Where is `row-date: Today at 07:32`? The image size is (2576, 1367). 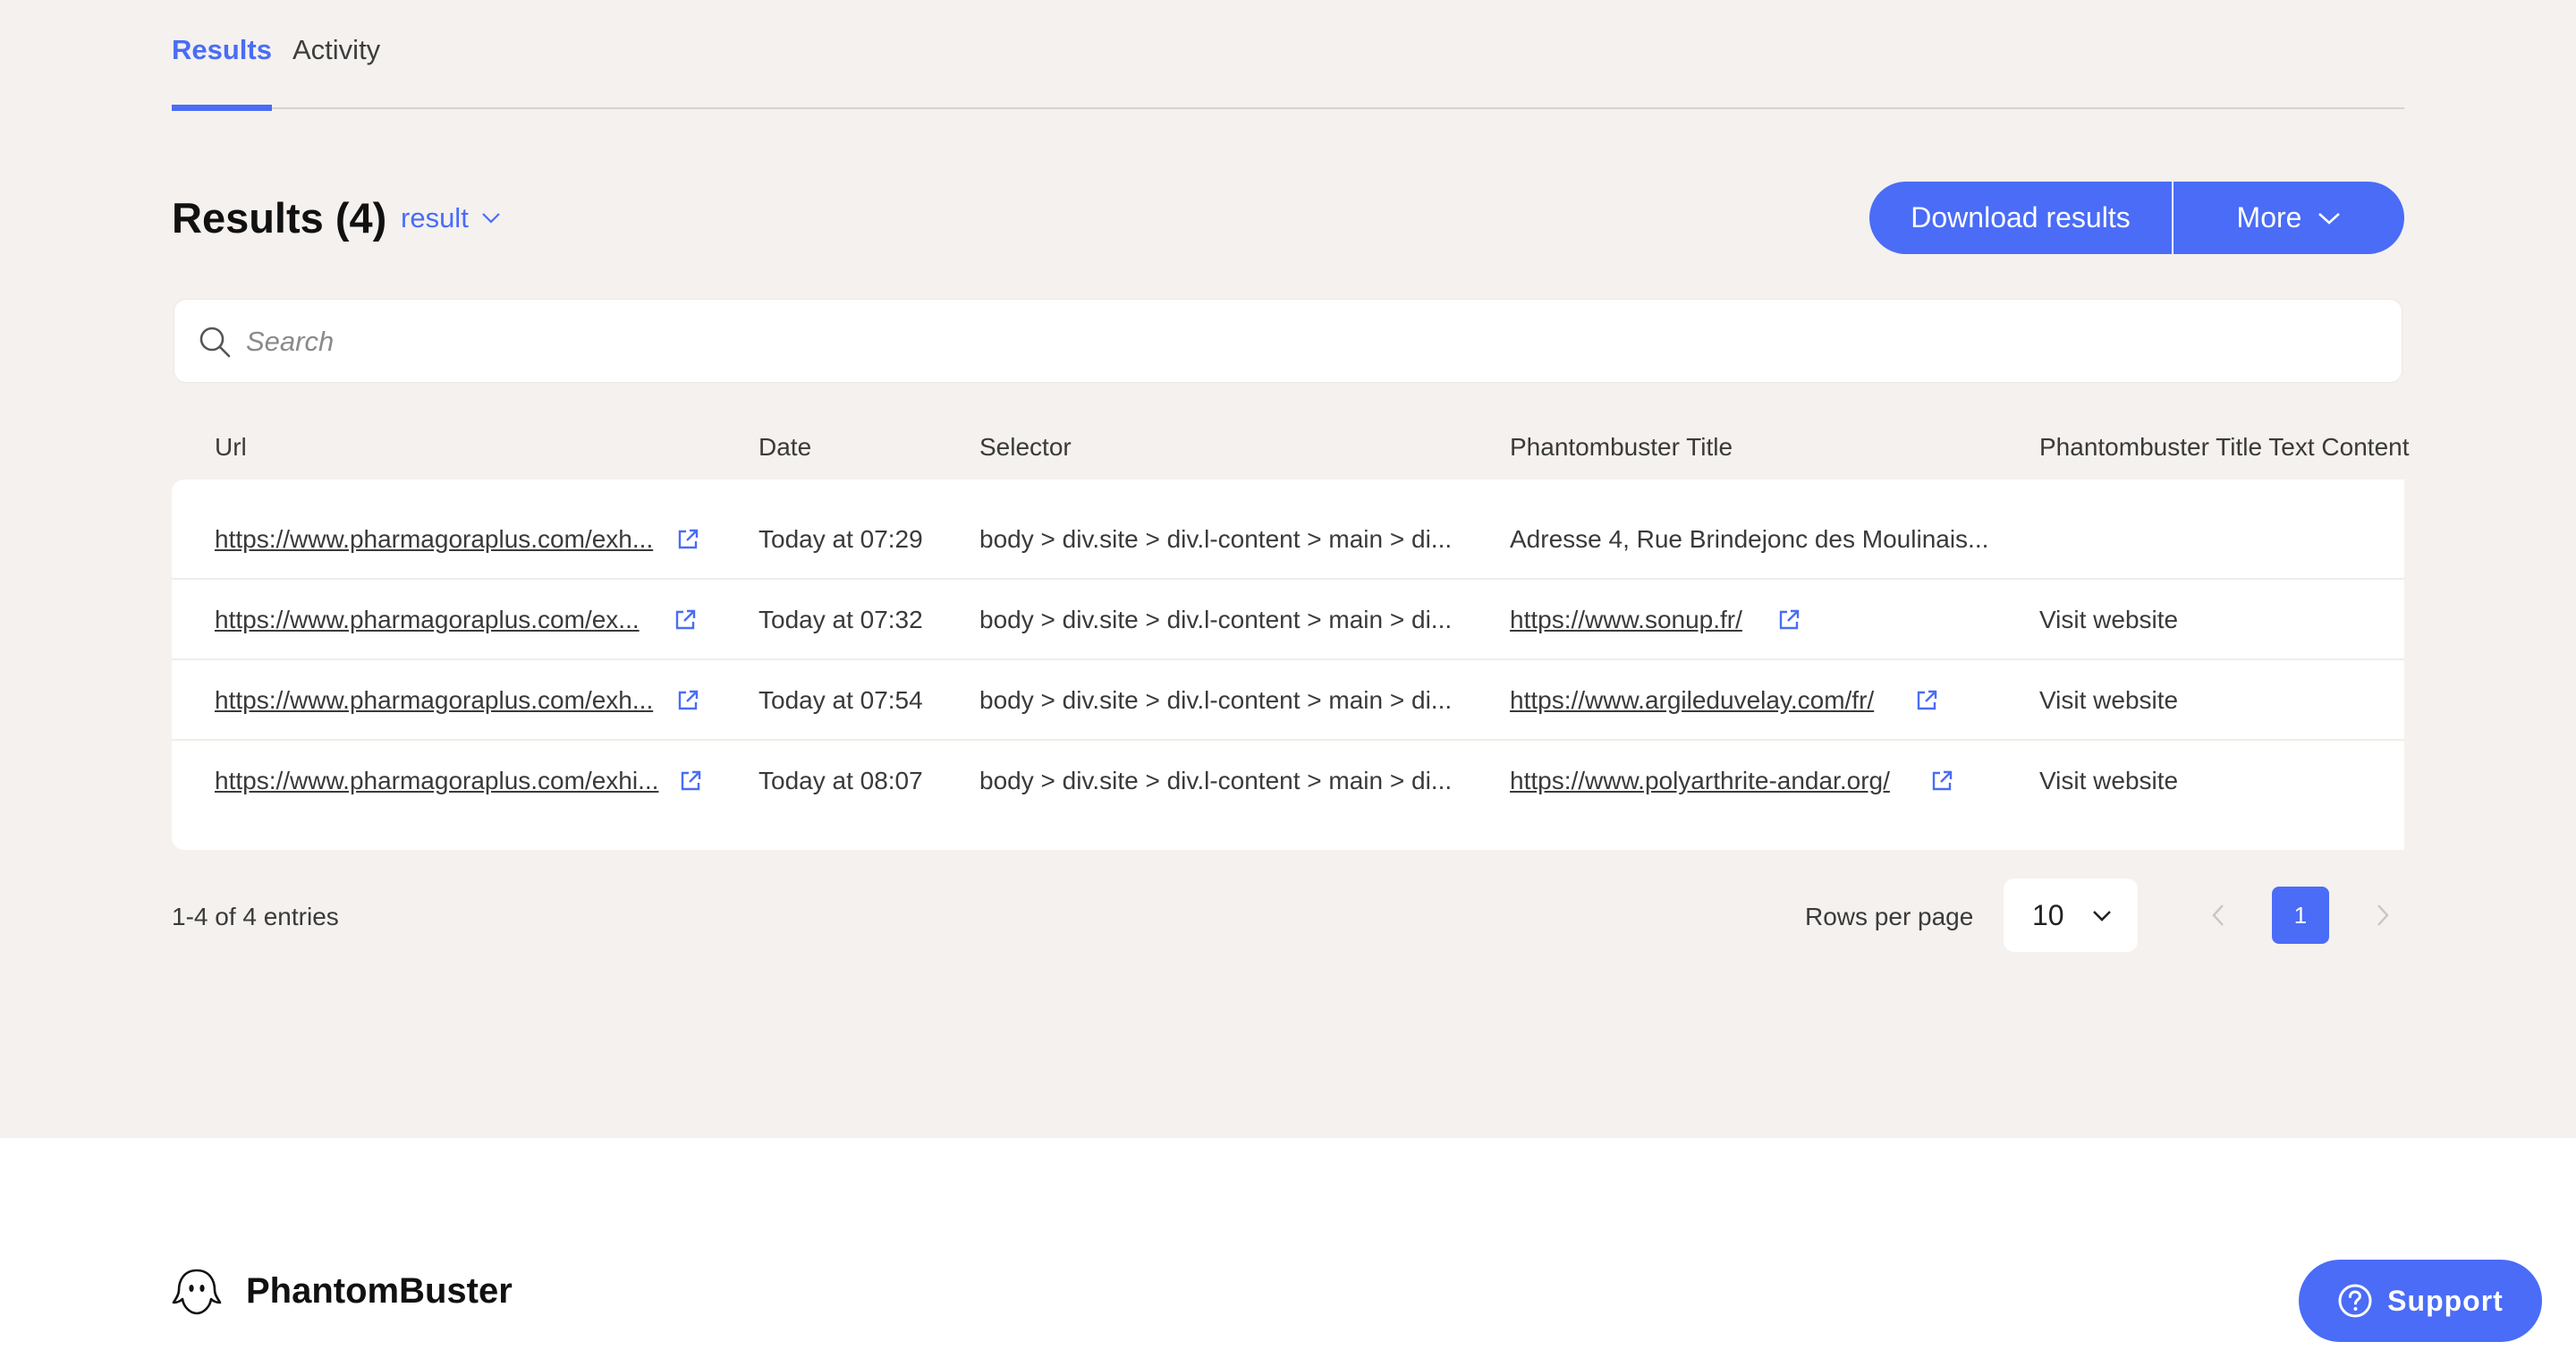
row-date: Today at 07:32 is located at coordinates (840, 619).